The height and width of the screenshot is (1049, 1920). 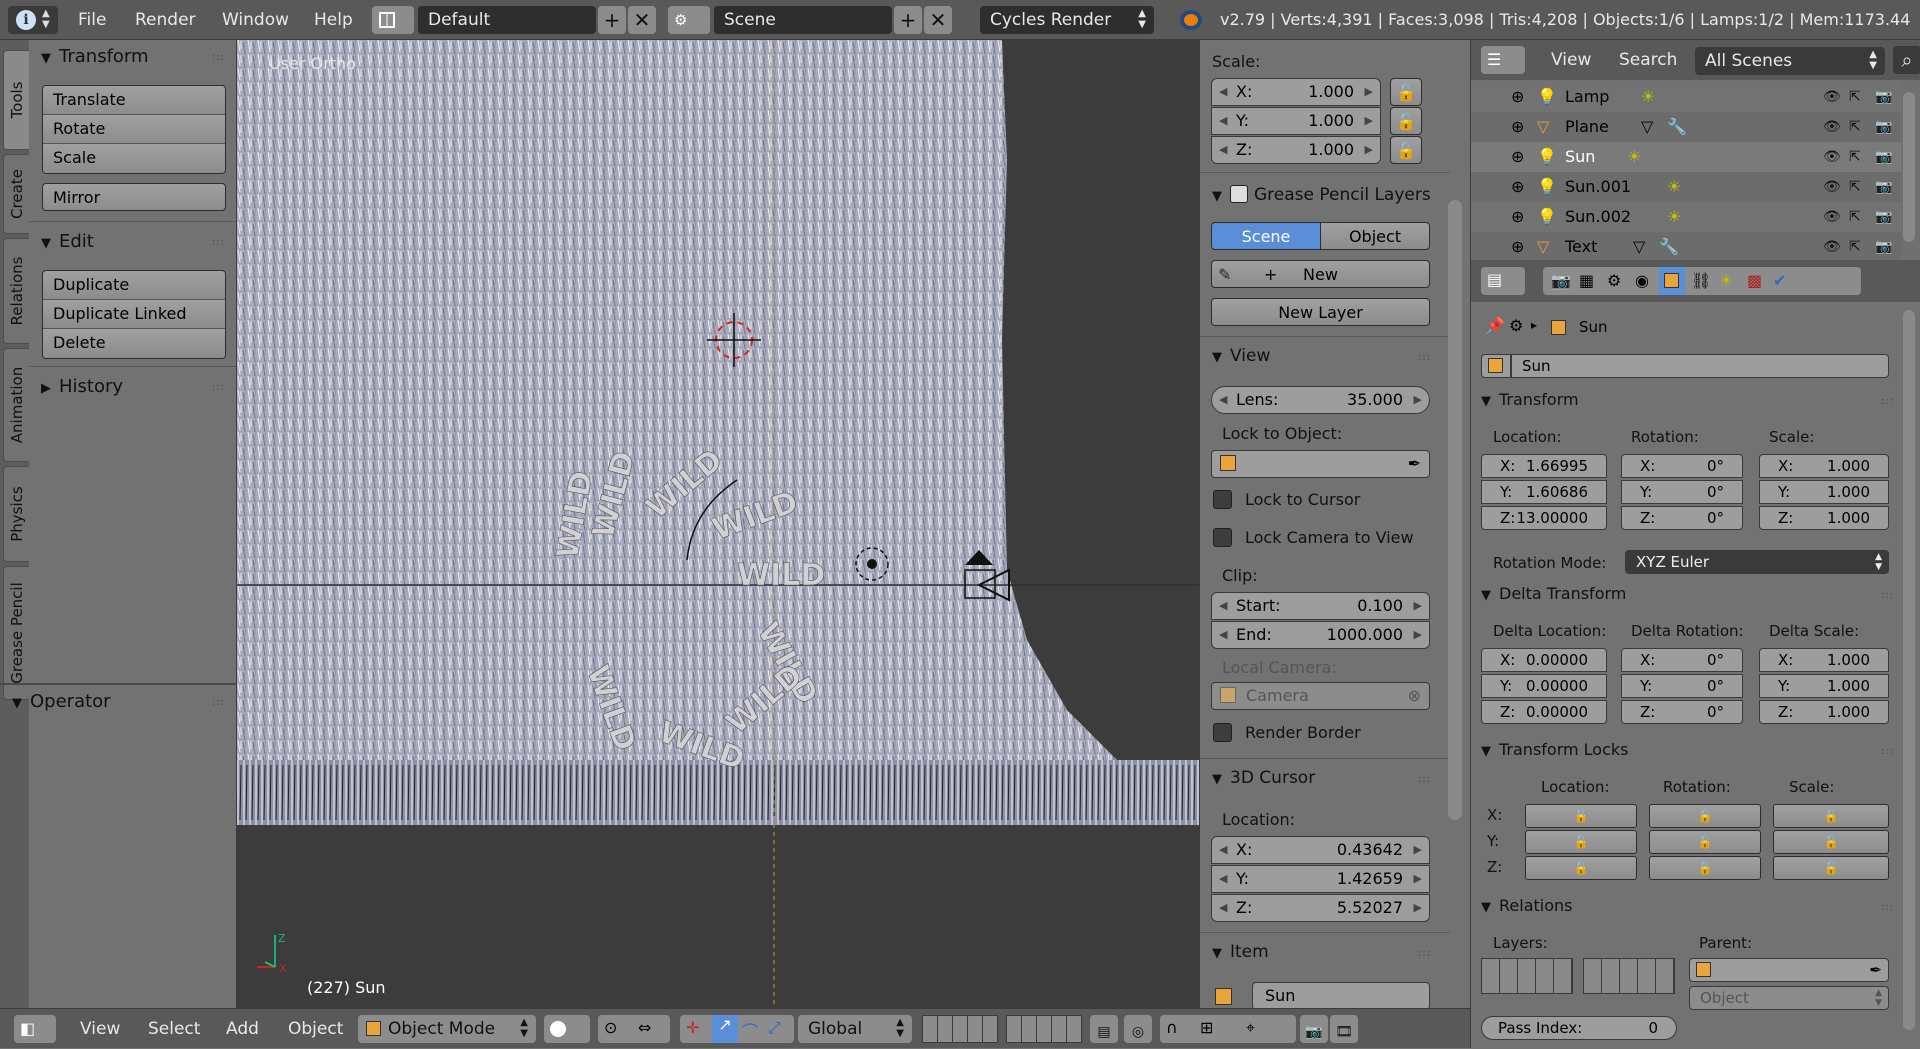 I want to click on location-x-field: X: 1.66995, so click(x=1544, y=466).